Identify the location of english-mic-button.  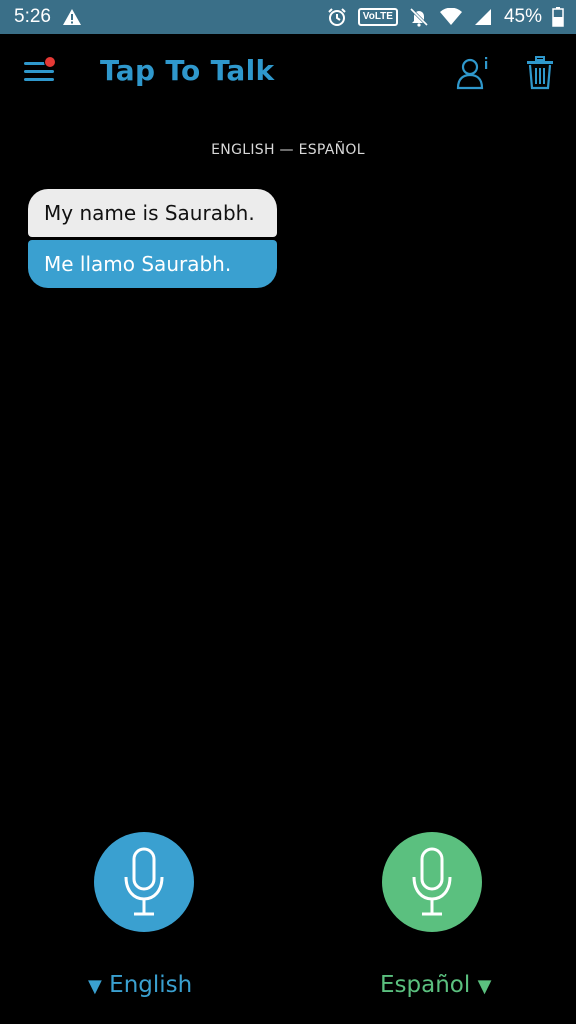
(144, 882).